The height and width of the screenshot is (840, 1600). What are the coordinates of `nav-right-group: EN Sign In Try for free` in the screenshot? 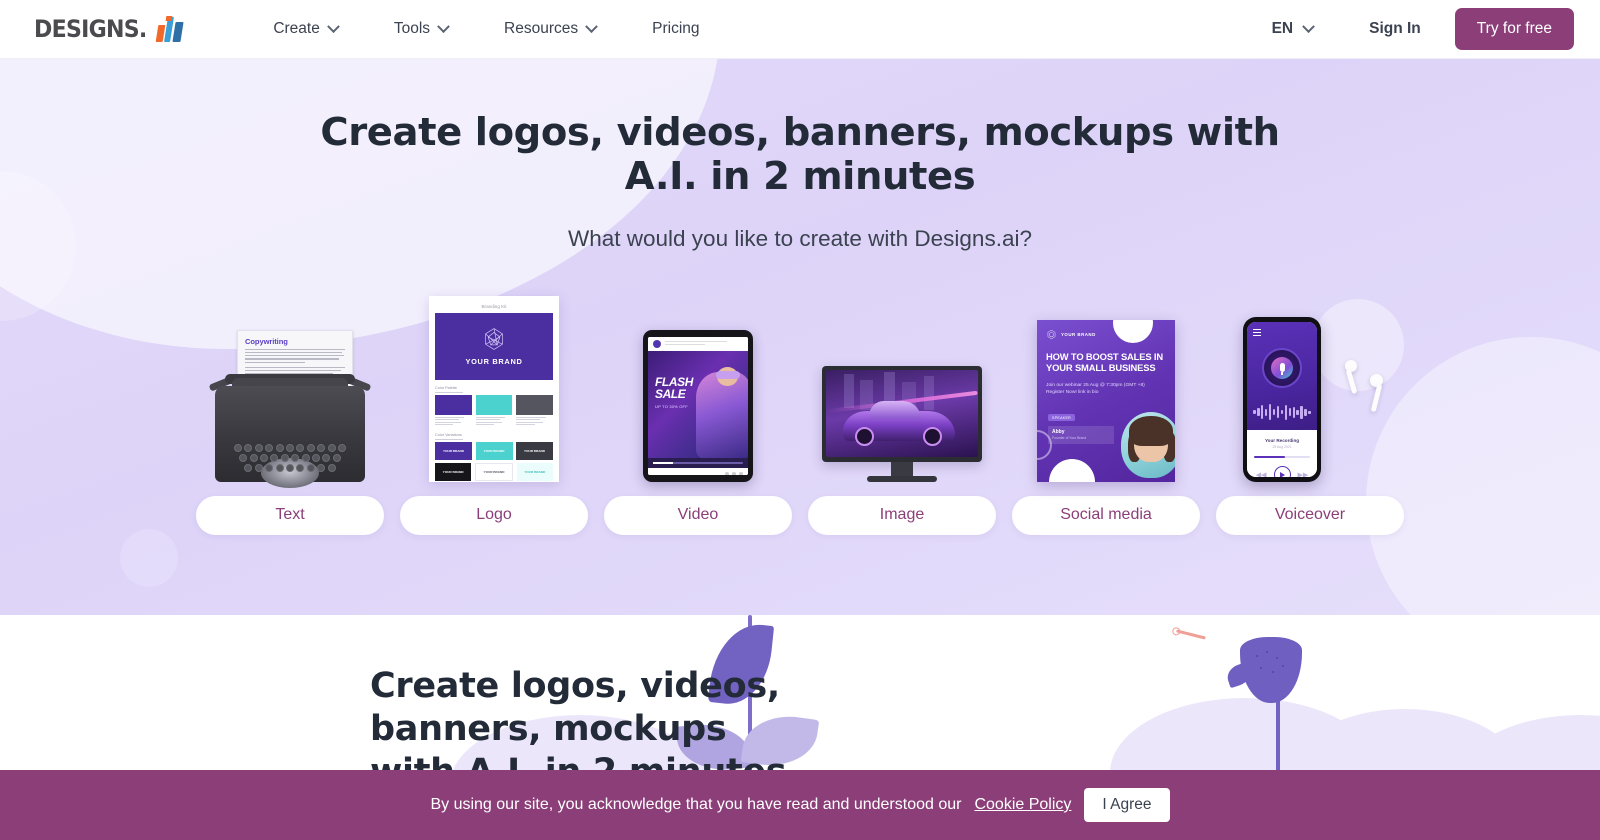 It's located at (1425, 29).